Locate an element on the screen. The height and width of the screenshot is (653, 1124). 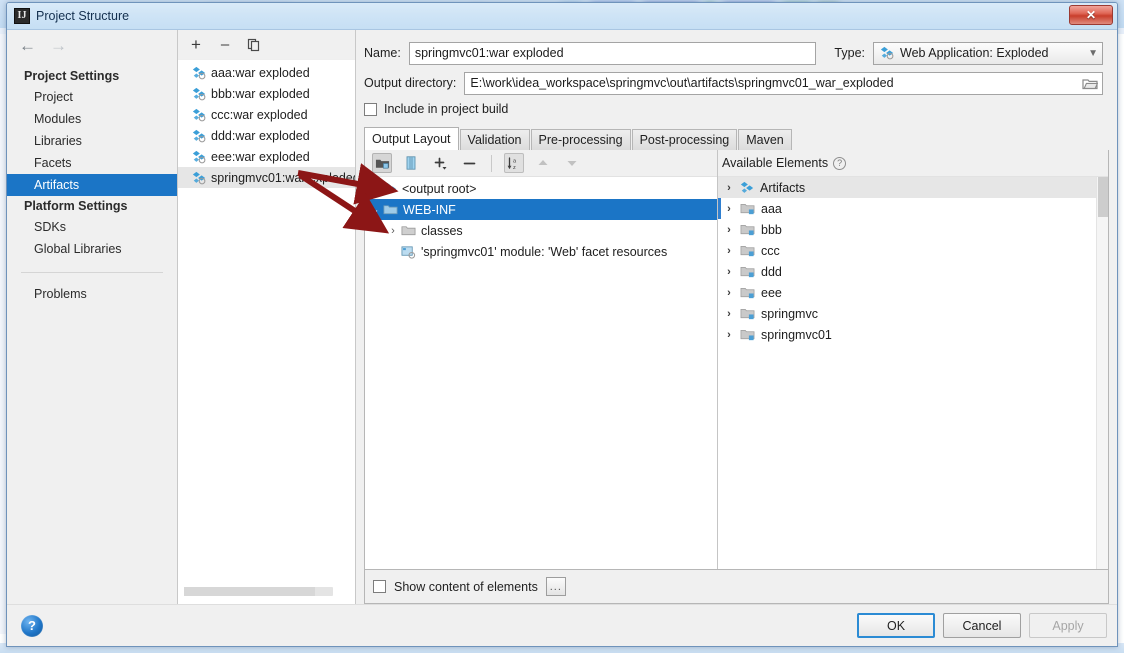
output-layout-toolbar: a z is located at coordinates (541, 163).